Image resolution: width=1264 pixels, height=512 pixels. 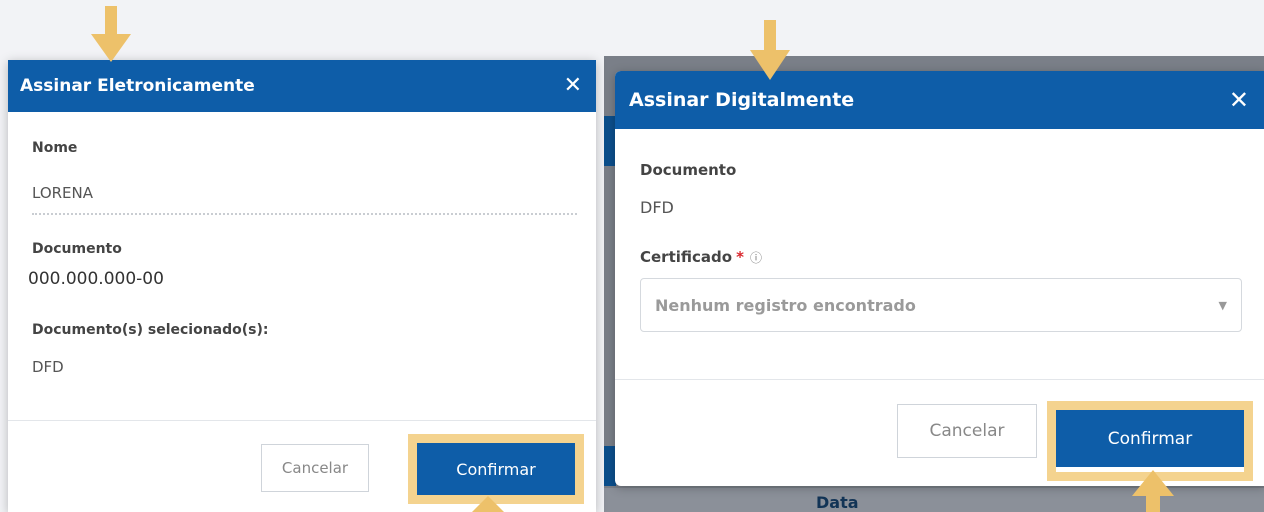 I want to click on selected-documents-value: DFD, so click(x=48, y=367).